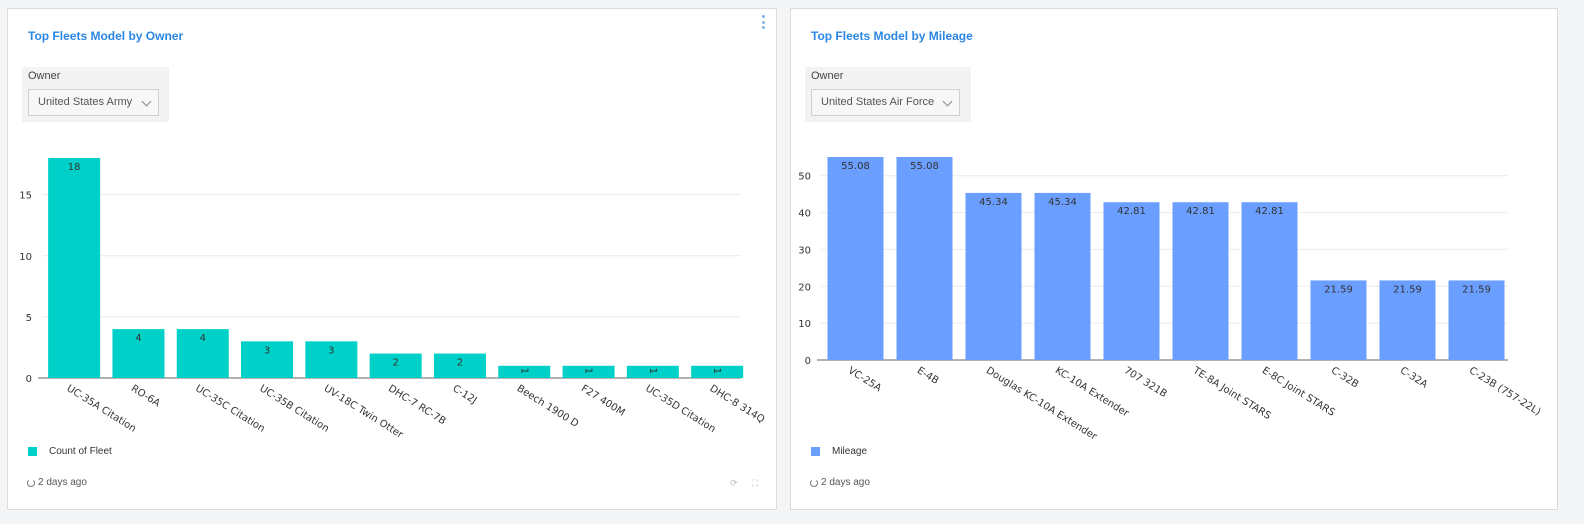 The width and height of the screenshot is (1584, 524). What do you see at coordinates (101, 409) in the screenshot?
I see `x-tick-label: UC-35A Citation` at bounding box center [101, 409].